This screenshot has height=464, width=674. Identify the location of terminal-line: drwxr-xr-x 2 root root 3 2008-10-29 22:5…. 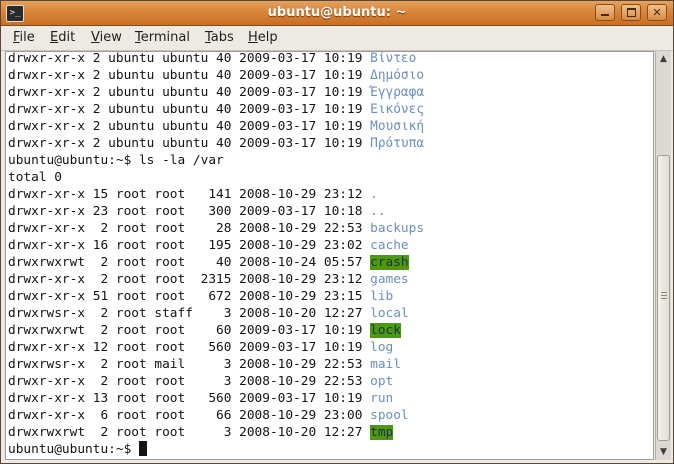
(216, 381).